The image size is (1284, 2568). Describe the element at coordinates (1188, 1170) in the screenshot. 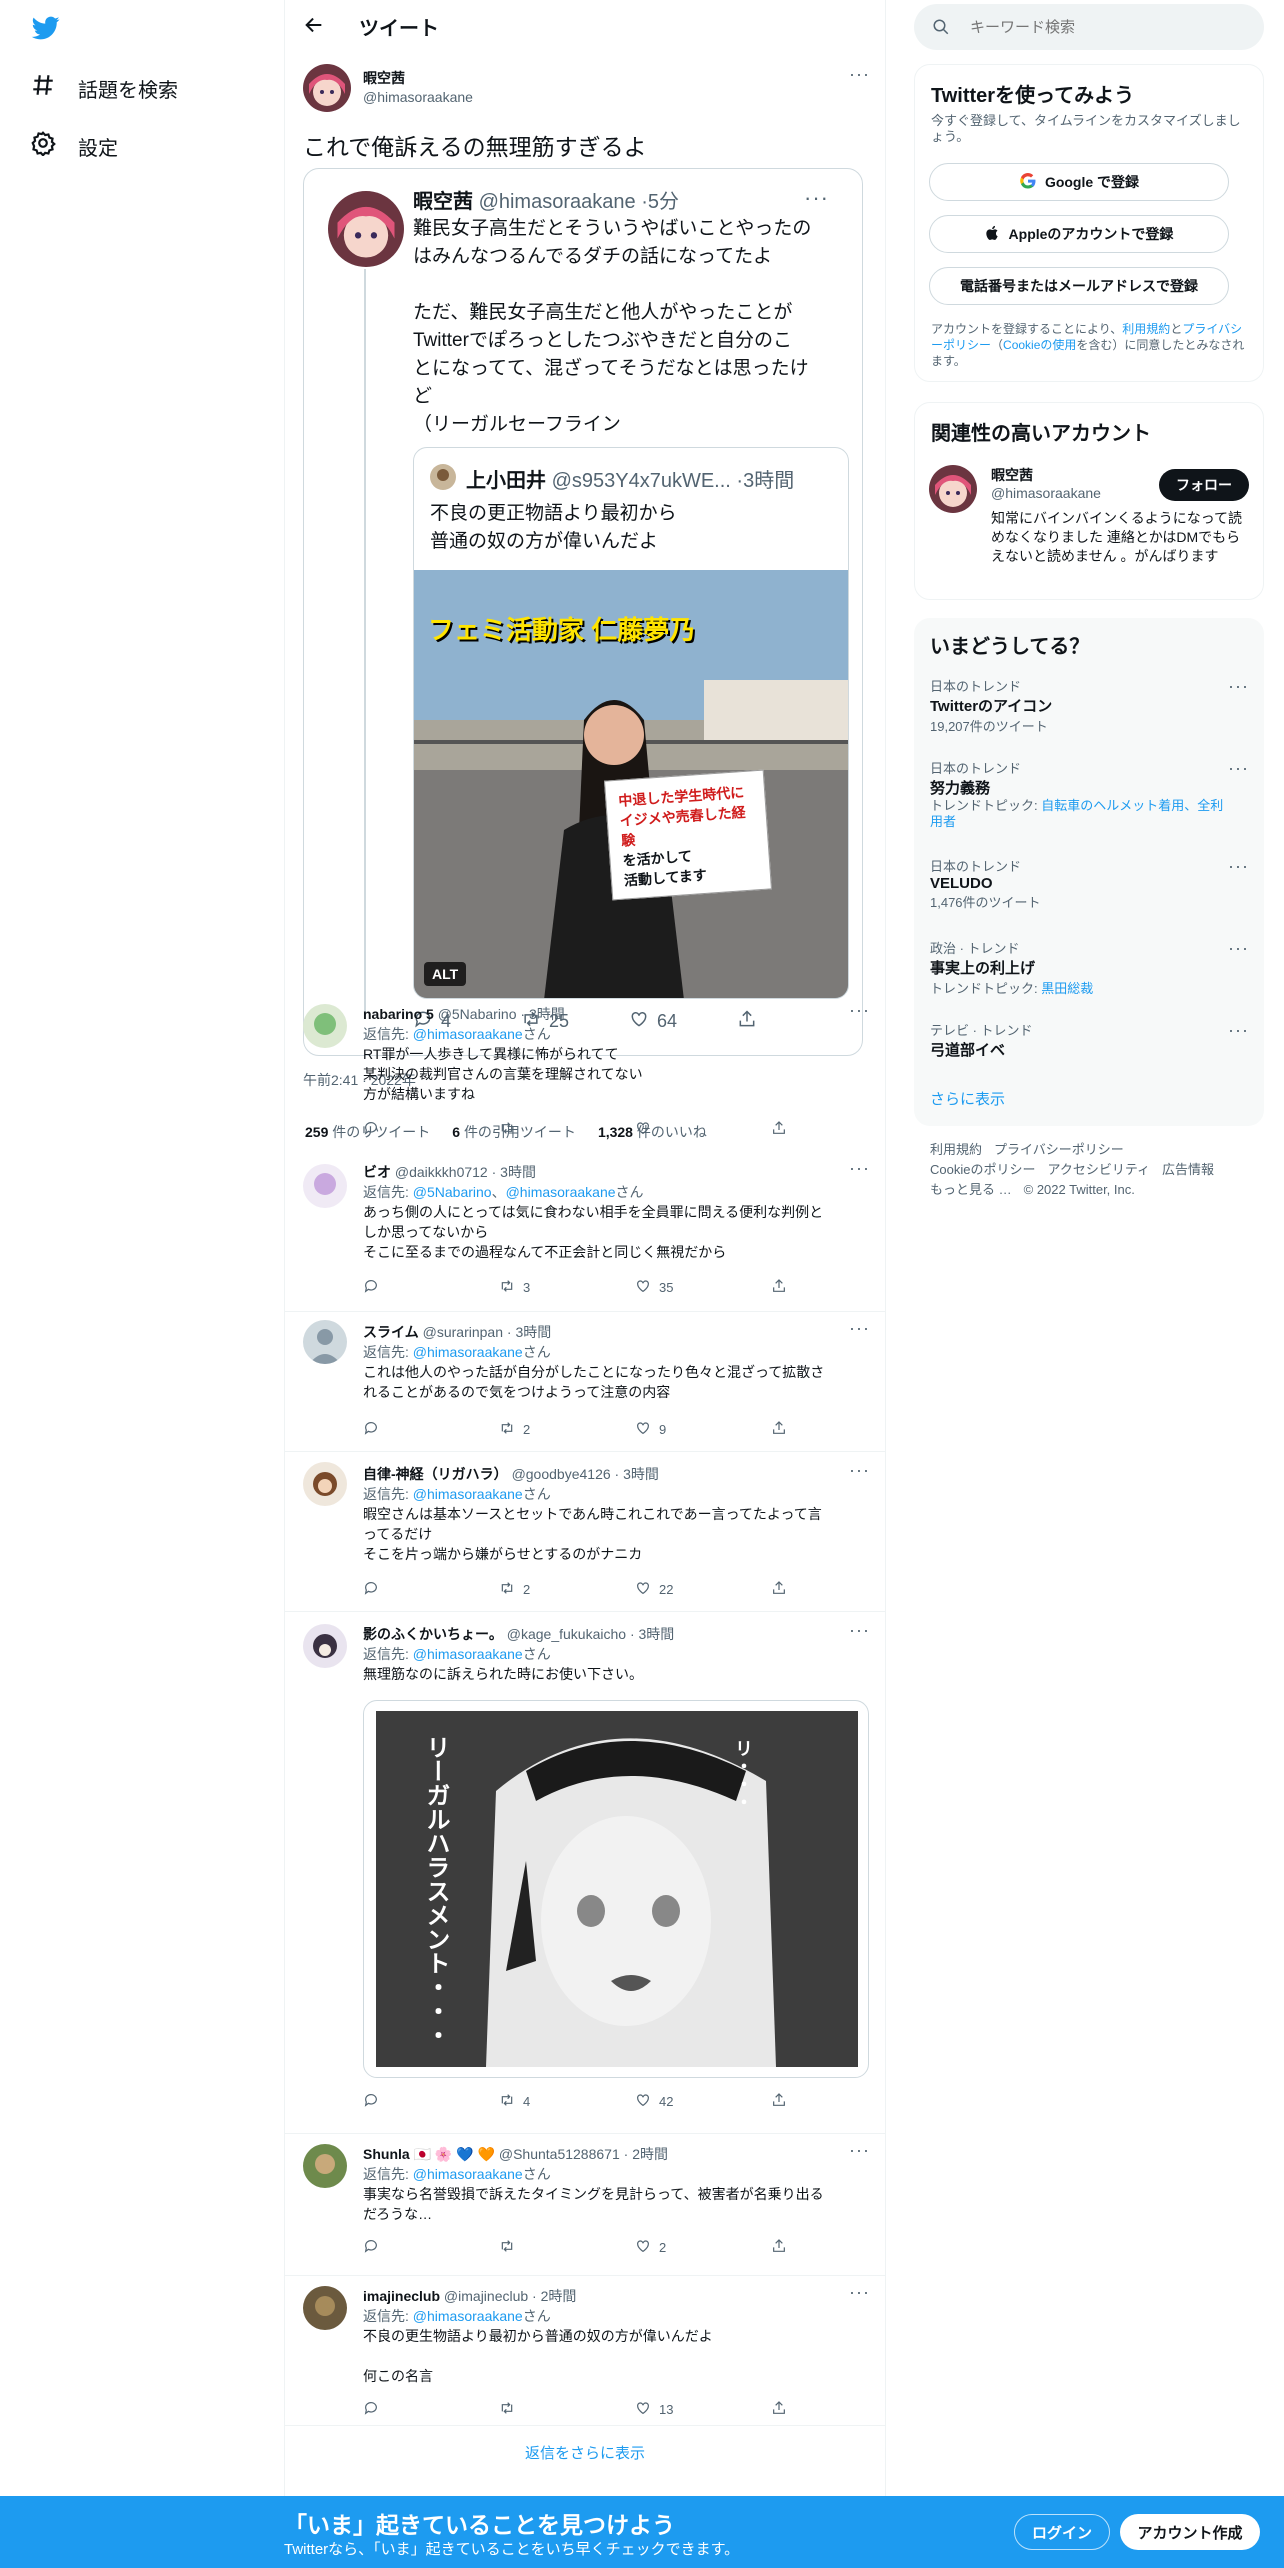

I see `footer-link: 広告情報` at that location.